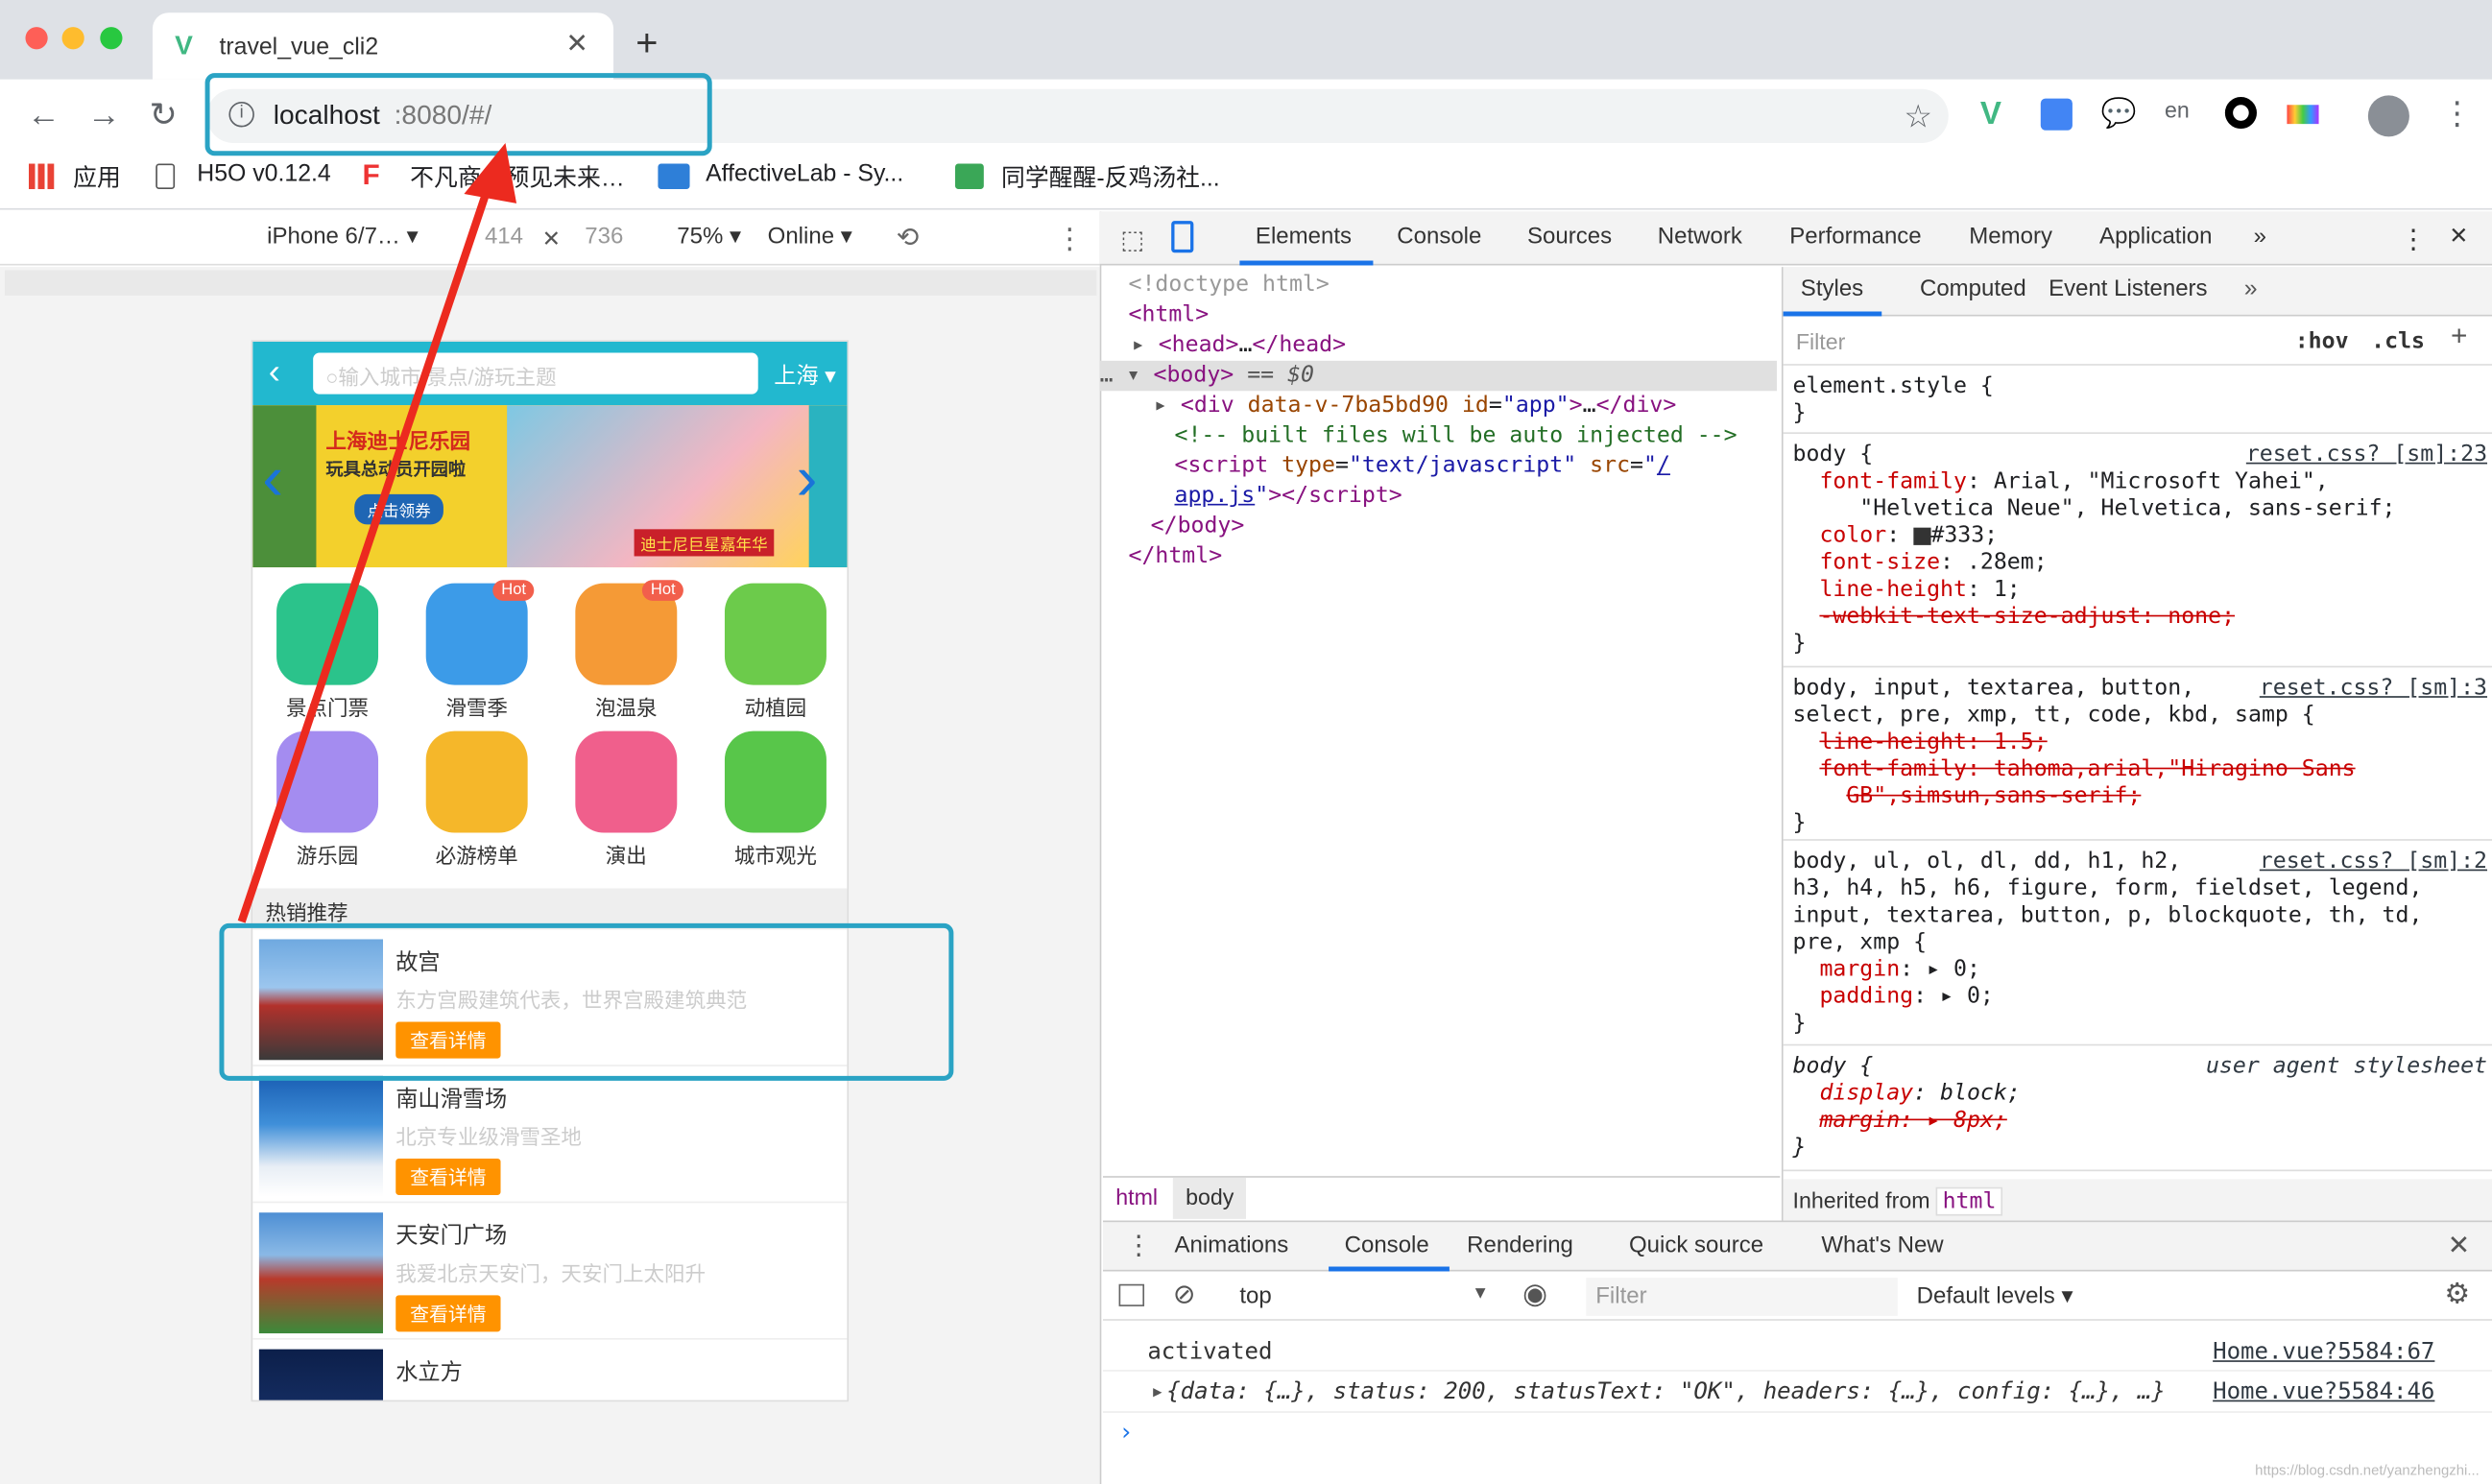 This screenshot has width=2492, height=1484. What do you see at coordinates (2137, 342) in the screenshot?
I see `styles-toolbar: Filter :hov .cls +` at bounding box center [2137, 342].